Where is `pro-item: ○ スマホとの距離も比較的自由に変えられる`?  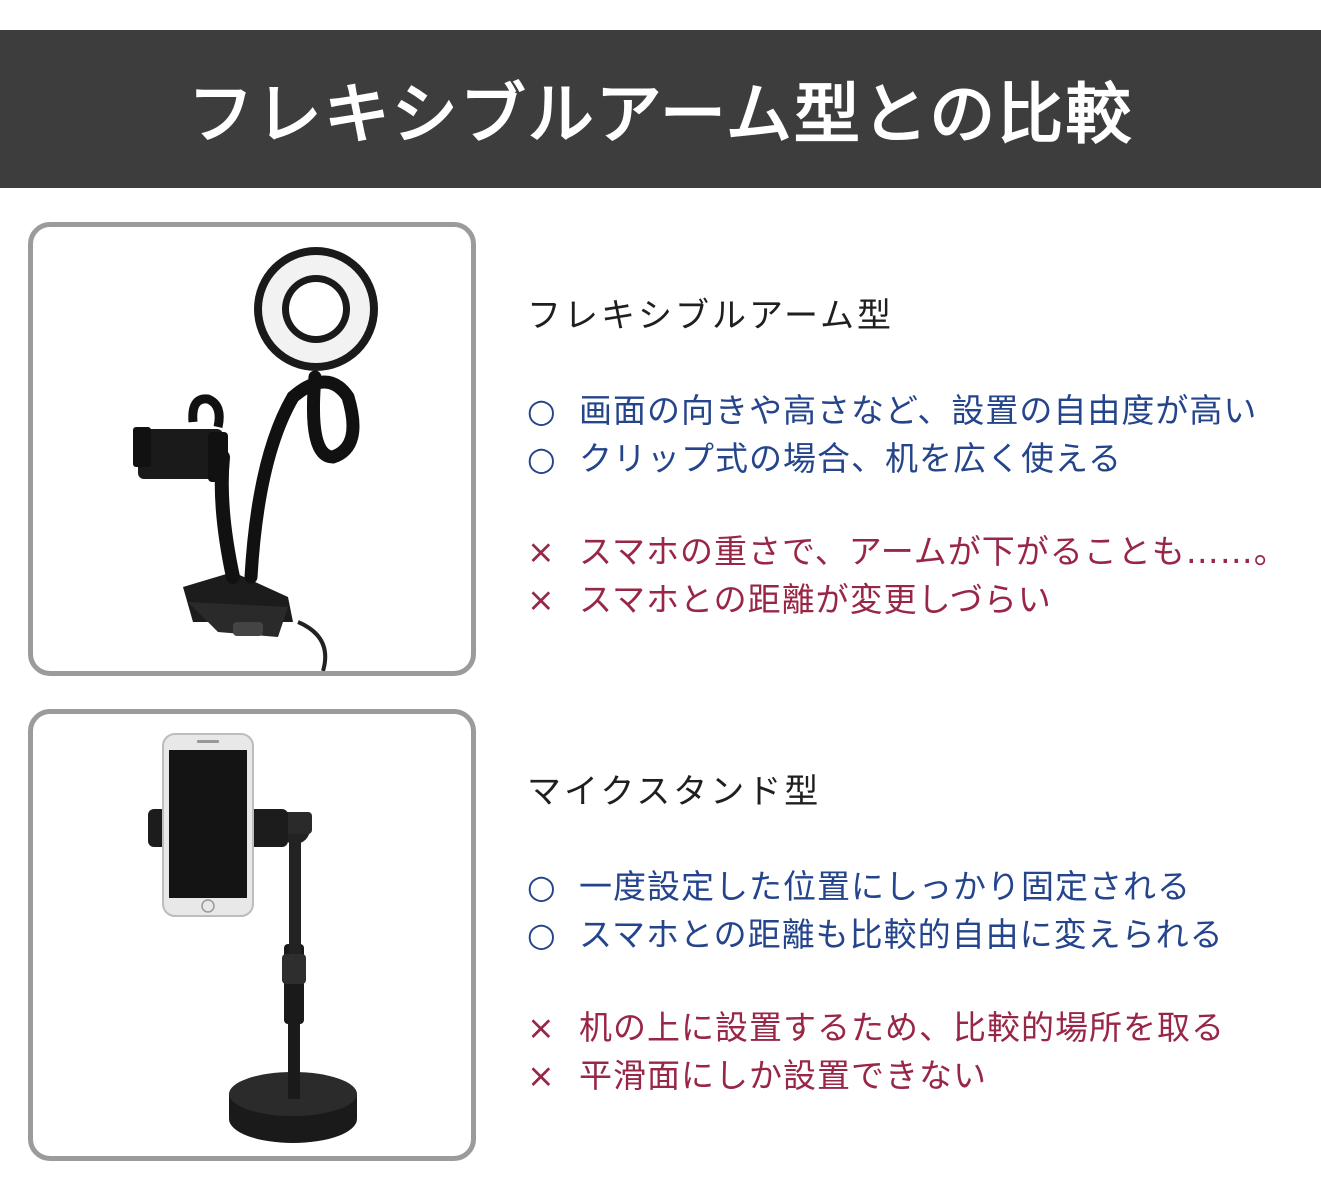 pro-item: ○ スマホとの距離も比較的自由に変えられる is located at coordinates (922, 935).